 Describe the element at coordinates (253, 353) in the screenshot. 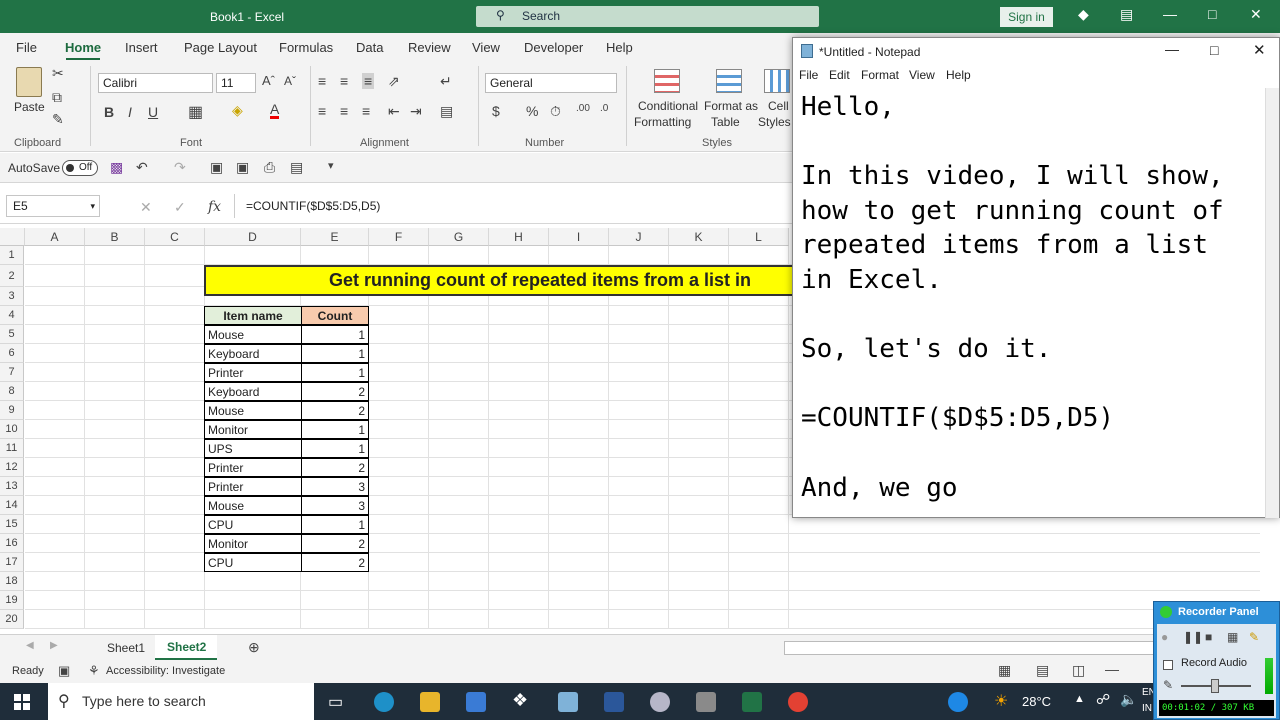

I see `item-cell: Keyboard` at that location.